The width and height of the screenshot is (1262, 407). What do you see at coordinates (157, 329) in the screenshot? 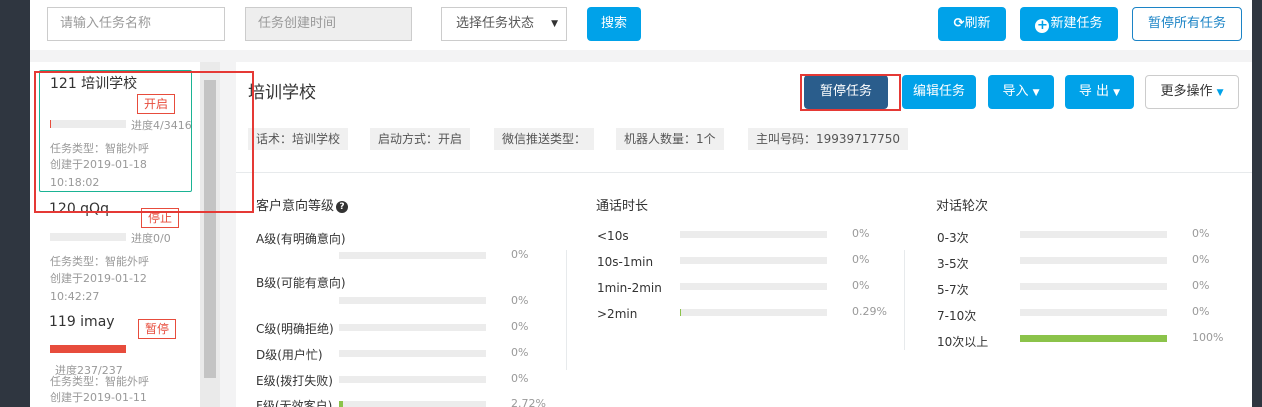
I see `status-badge: 暂停` at bounding box center [157, 329].